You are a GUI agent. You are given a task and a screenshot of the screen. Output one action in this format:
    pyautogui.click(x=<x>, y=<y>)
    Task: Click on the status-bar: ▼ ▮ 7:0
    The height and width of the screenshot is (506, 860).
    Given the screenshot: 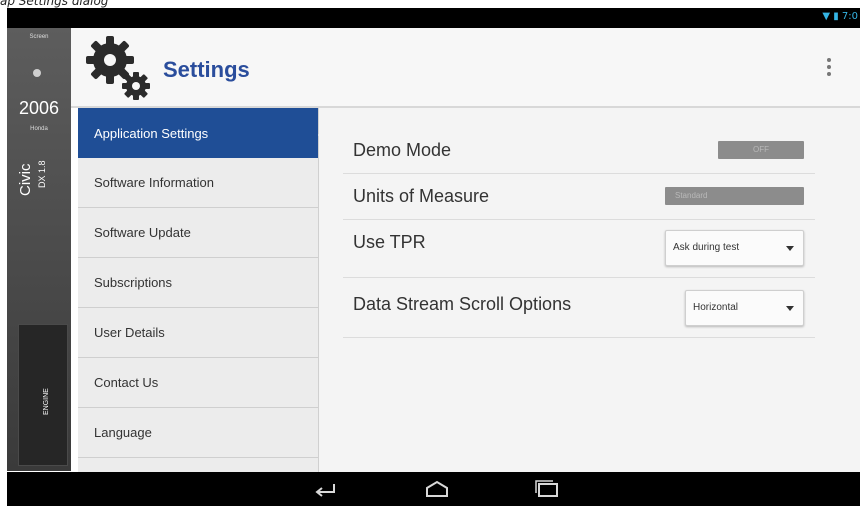 What is the action you would take?
    pyautogui.click(x=433, y=18)
    